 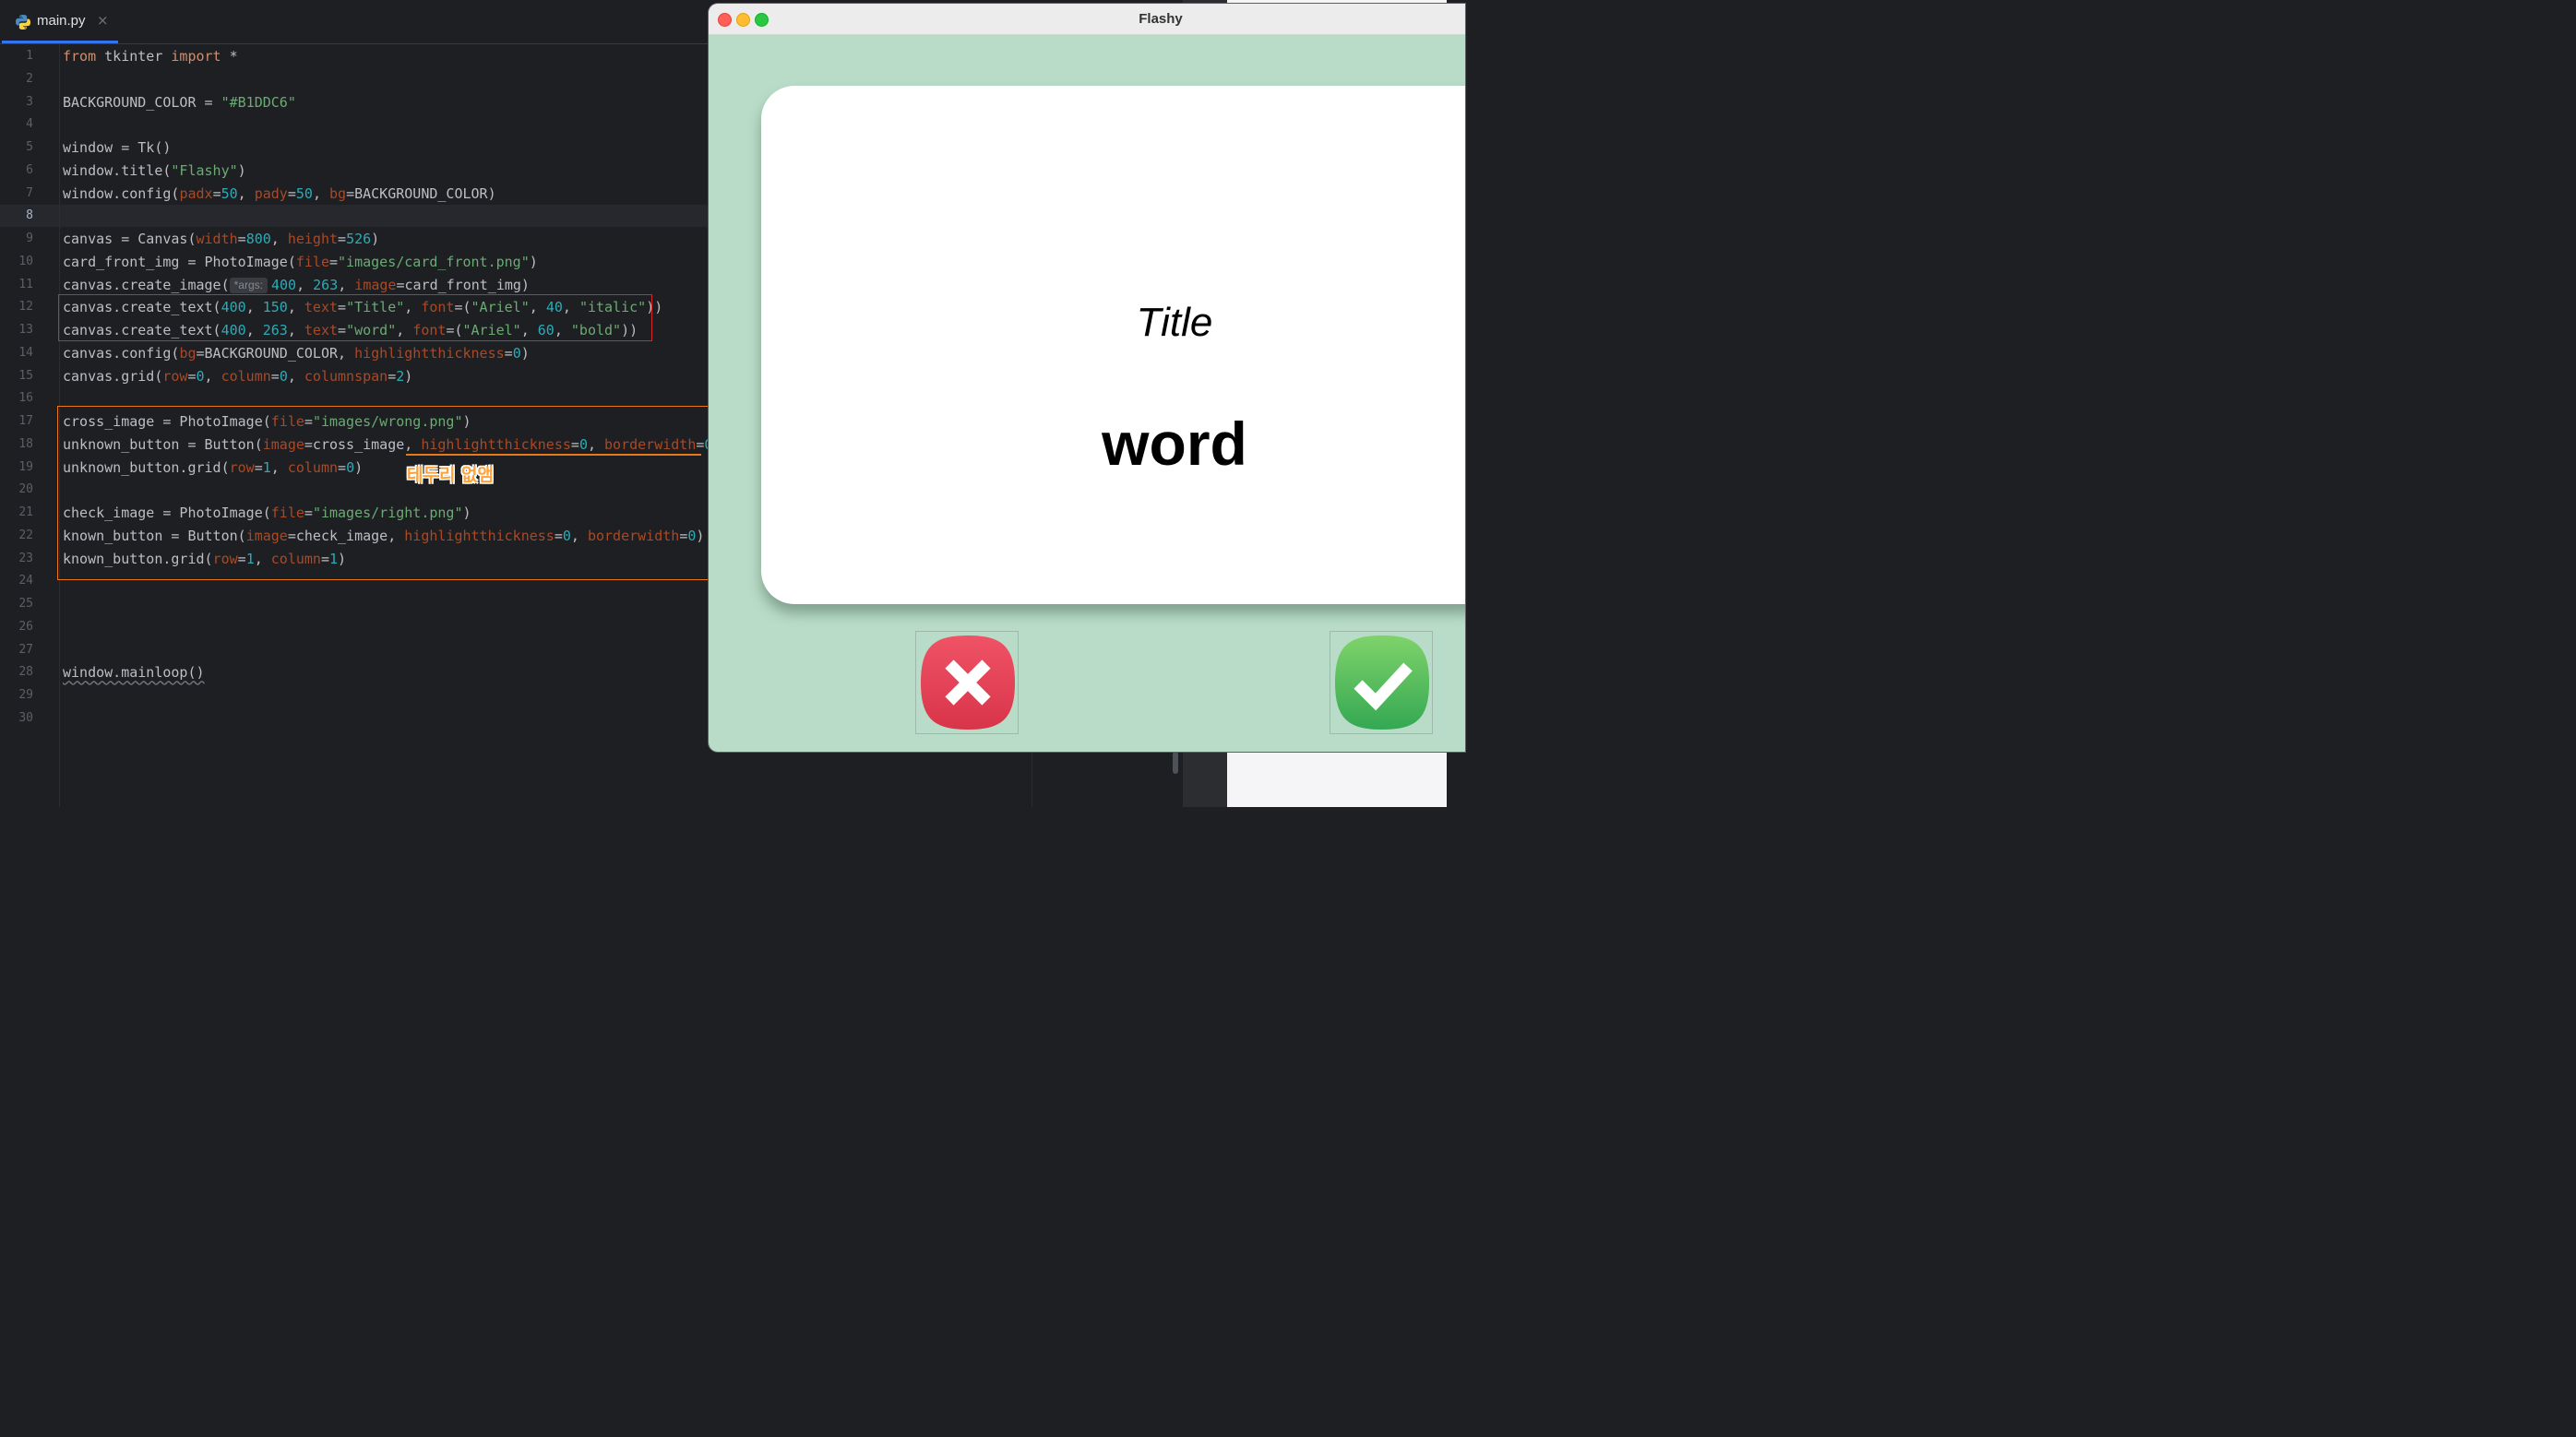 I want to click on line-number: 16, so click(x=25, y=399).